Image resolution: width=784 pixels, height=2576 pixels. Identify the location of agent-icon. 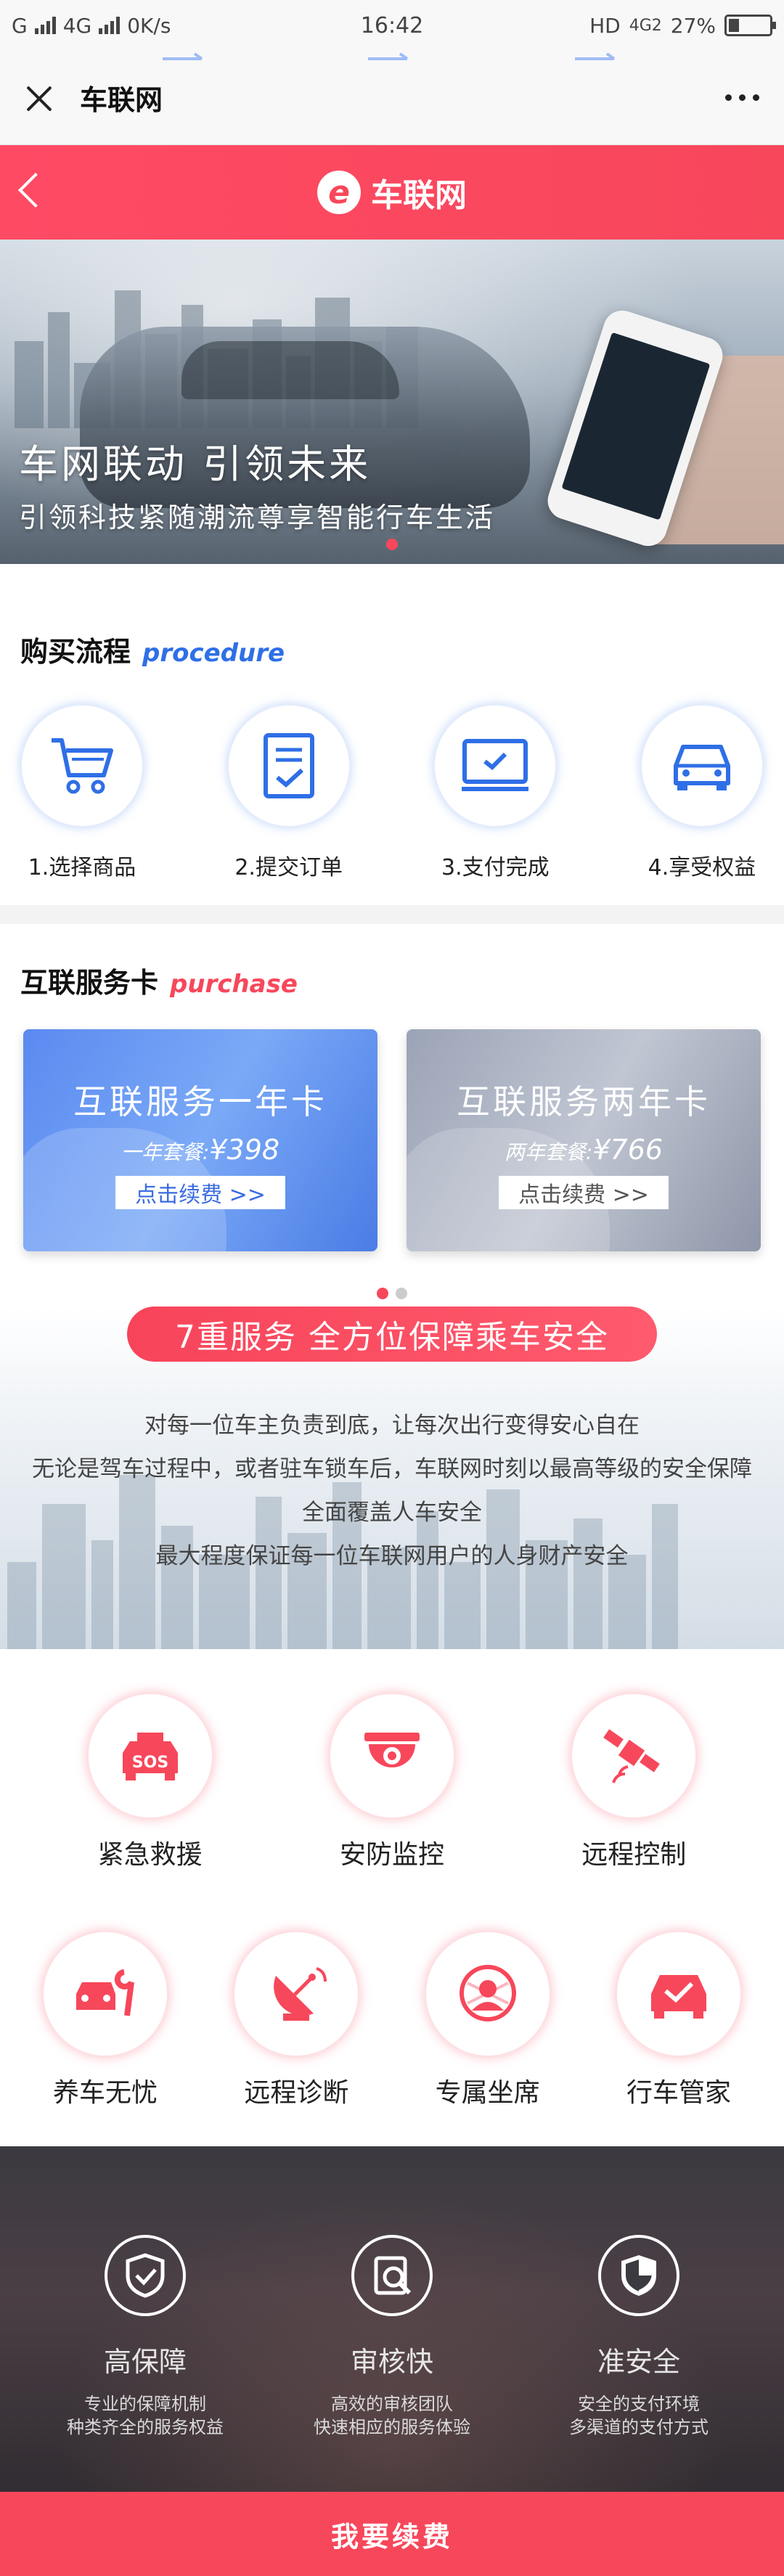
(488, 1994).